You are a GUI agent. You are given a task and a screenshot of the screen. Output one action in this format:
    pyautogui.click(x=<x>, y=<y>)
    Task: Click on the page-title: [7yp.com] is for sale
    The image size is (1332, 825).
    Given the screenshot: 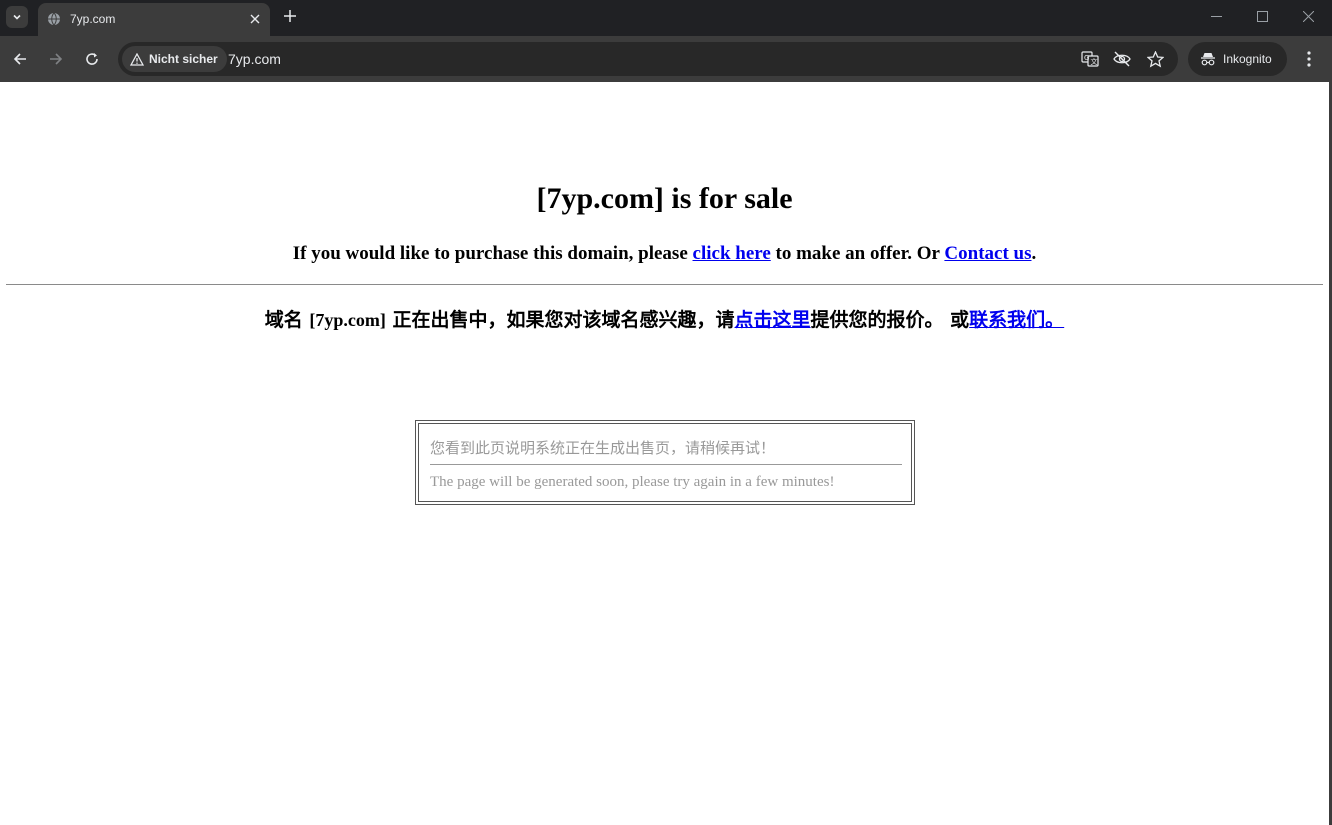 What is the action you would take?
    pyautogui.click(x=664, y=198)
    